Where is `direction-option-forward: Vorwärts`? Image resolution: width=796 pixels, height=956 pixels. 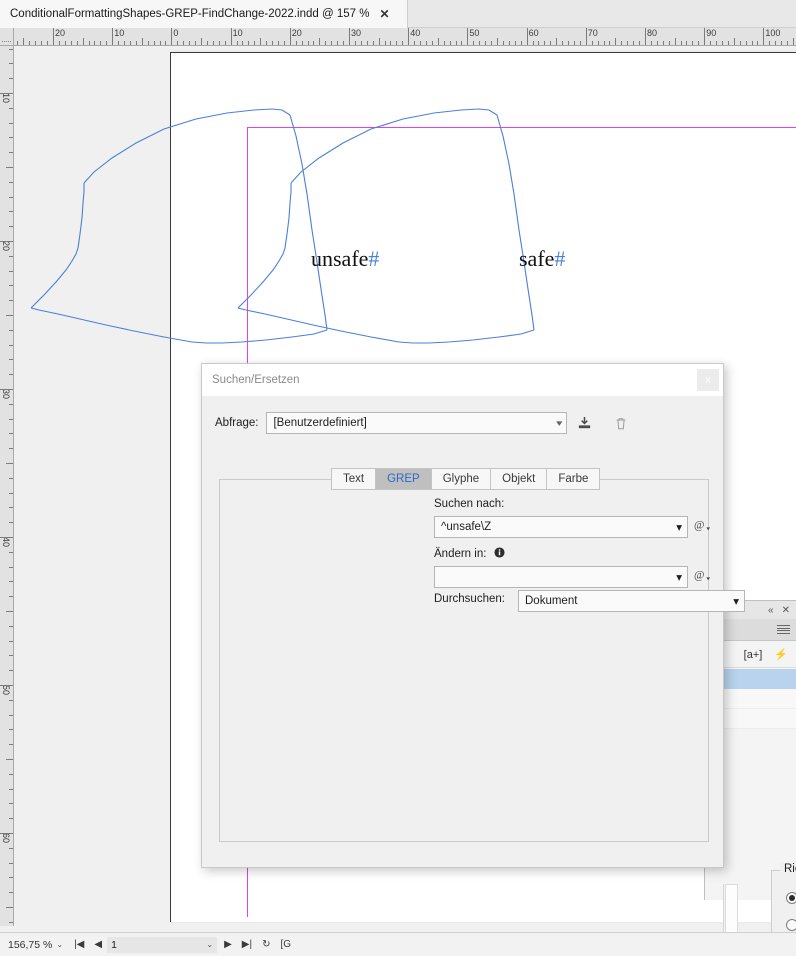
direction-option-forward: Vorwärts is located at coordinates (791, 898).